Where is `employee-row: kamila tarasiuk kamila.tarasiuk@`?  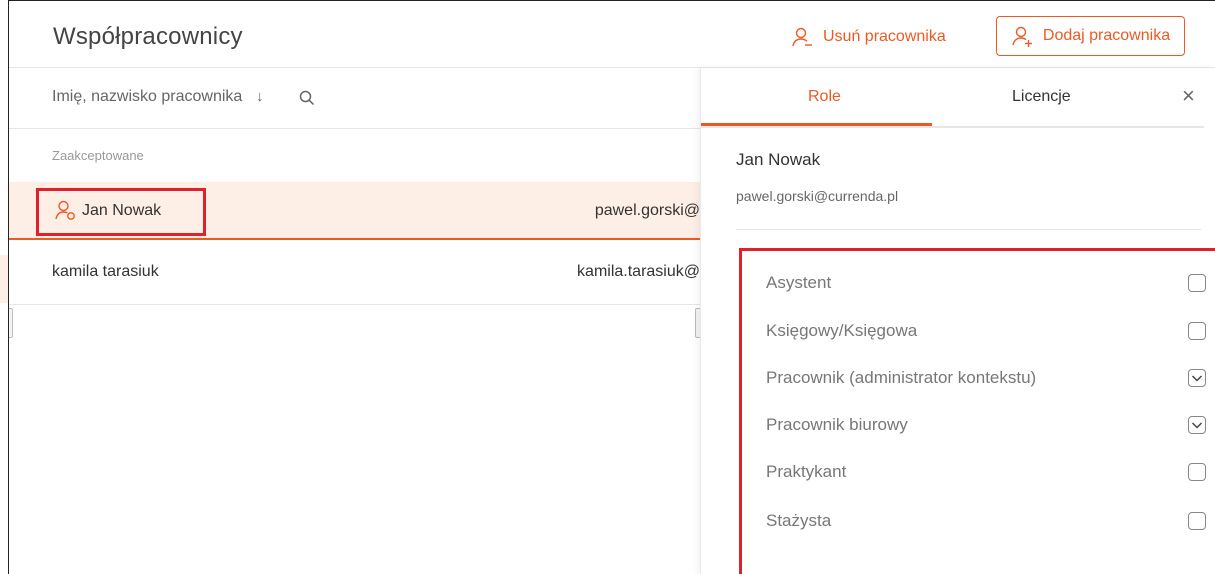 employee-row: kamila tarasiuk kamila.tarasiuk@ is located at coordinates (354, 273).